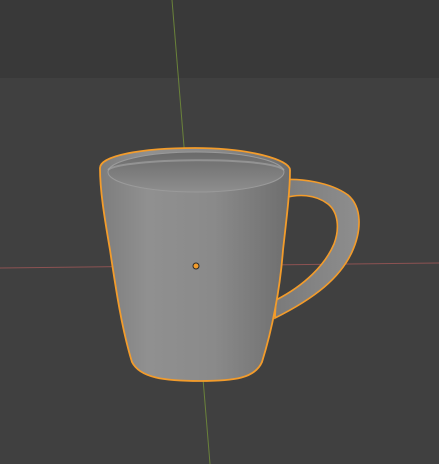 The height and width of the screenshot is (464, 439). I want to click on object-origin-icon, so click(196, 266).